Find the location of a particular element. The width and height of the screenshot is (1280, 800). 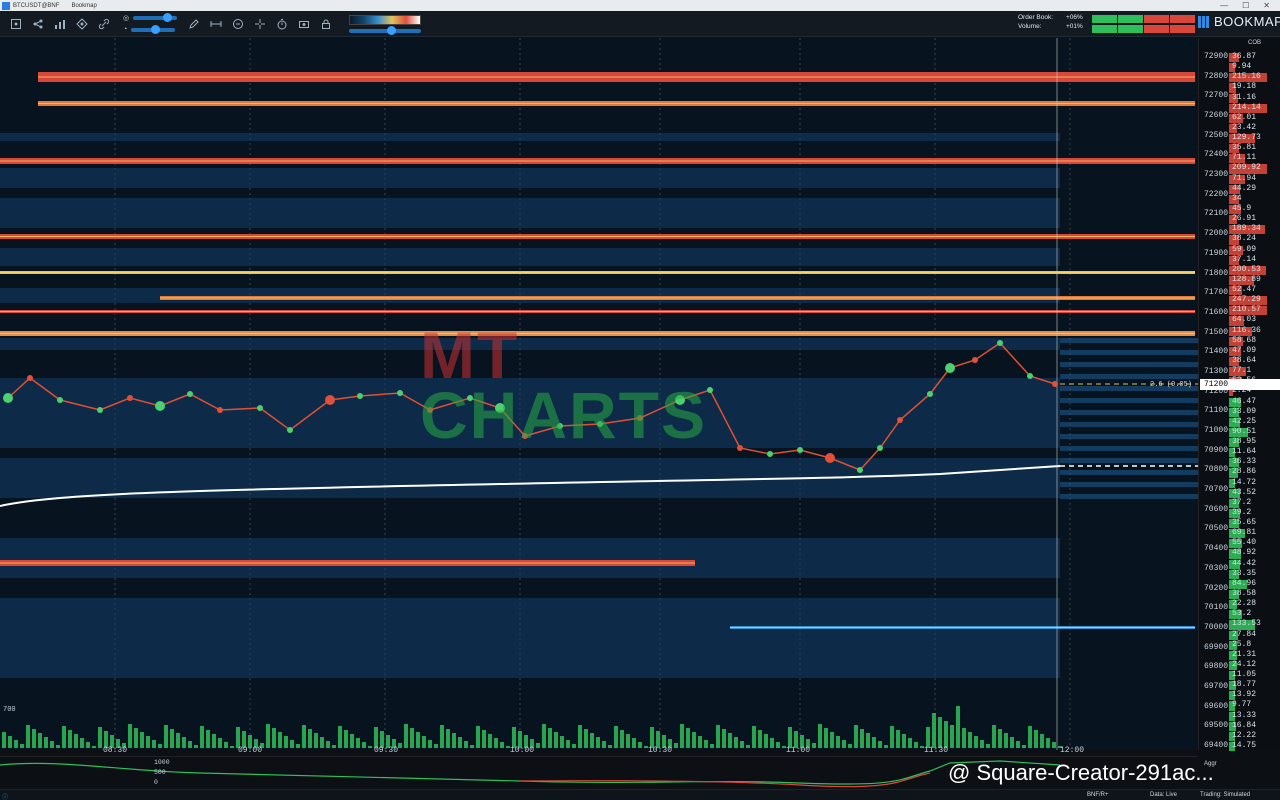

cob-value: 210.57 is located at coordinates (1246, 310).